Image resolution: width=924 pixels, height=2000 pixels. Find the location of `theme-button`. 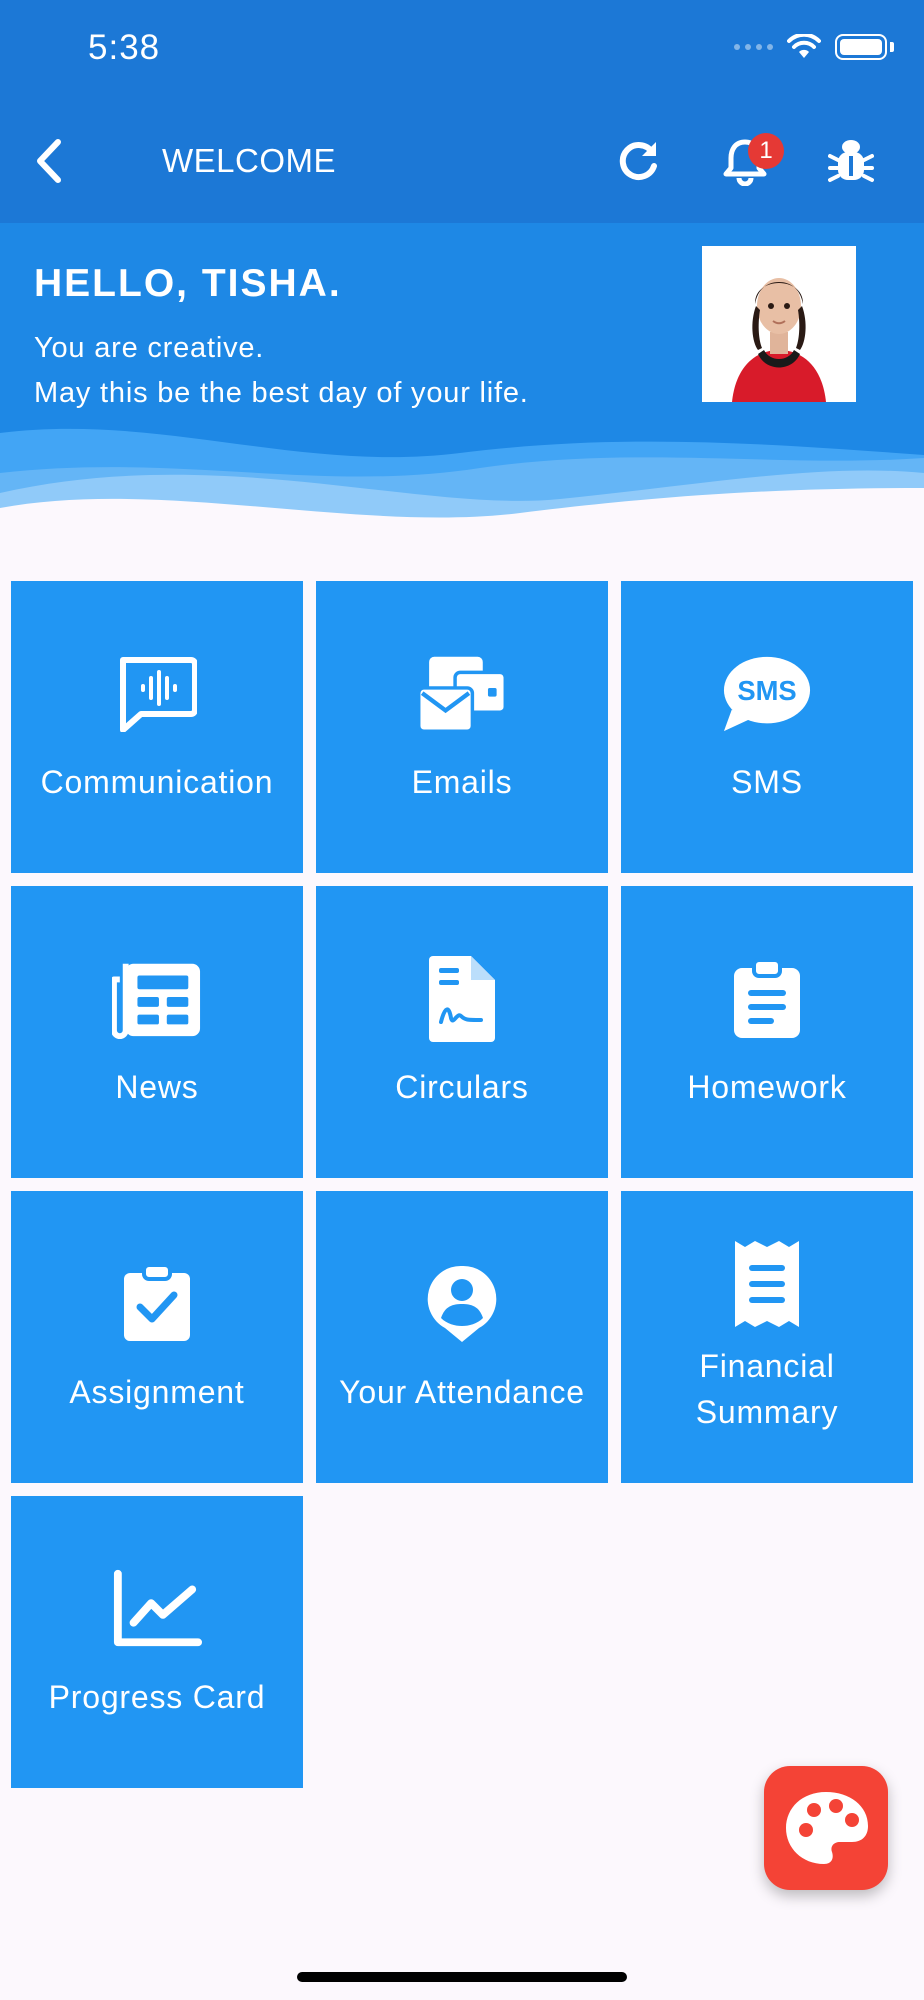

theme-button is located at coordinates (826, 1828).